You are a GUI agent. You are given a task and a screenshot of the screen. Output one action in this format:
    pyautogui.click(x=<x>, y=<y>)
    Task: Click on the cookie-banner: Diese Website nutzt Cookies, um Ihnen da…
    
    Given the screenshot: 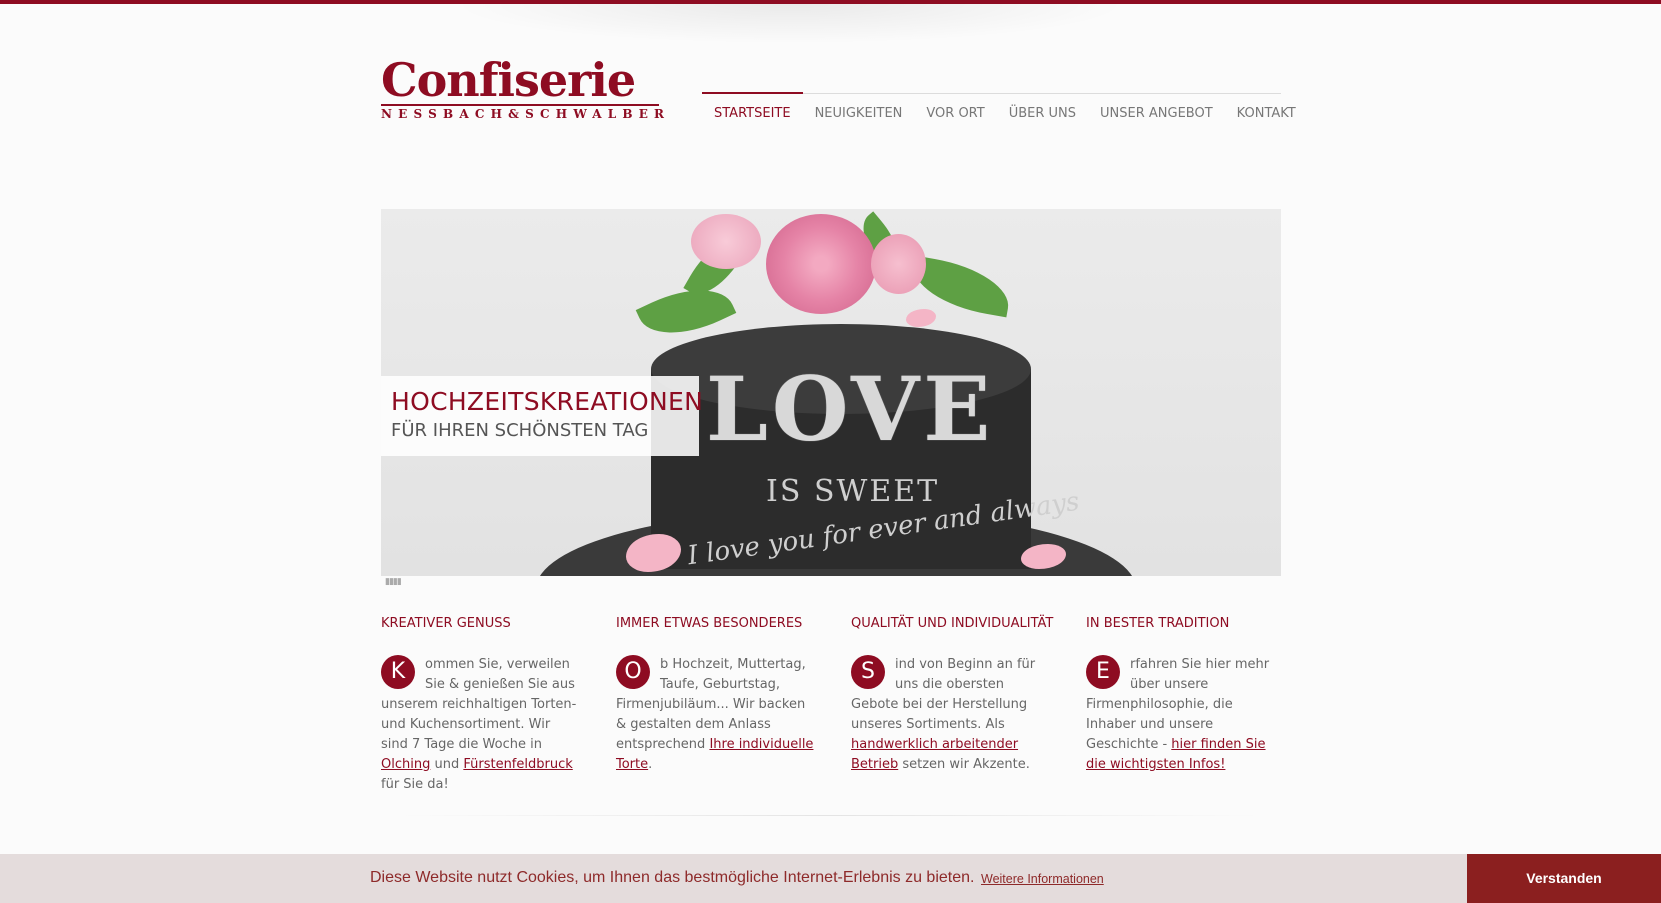 What is the action you would take?
    pyautogui.click(x=830, y=878)
    